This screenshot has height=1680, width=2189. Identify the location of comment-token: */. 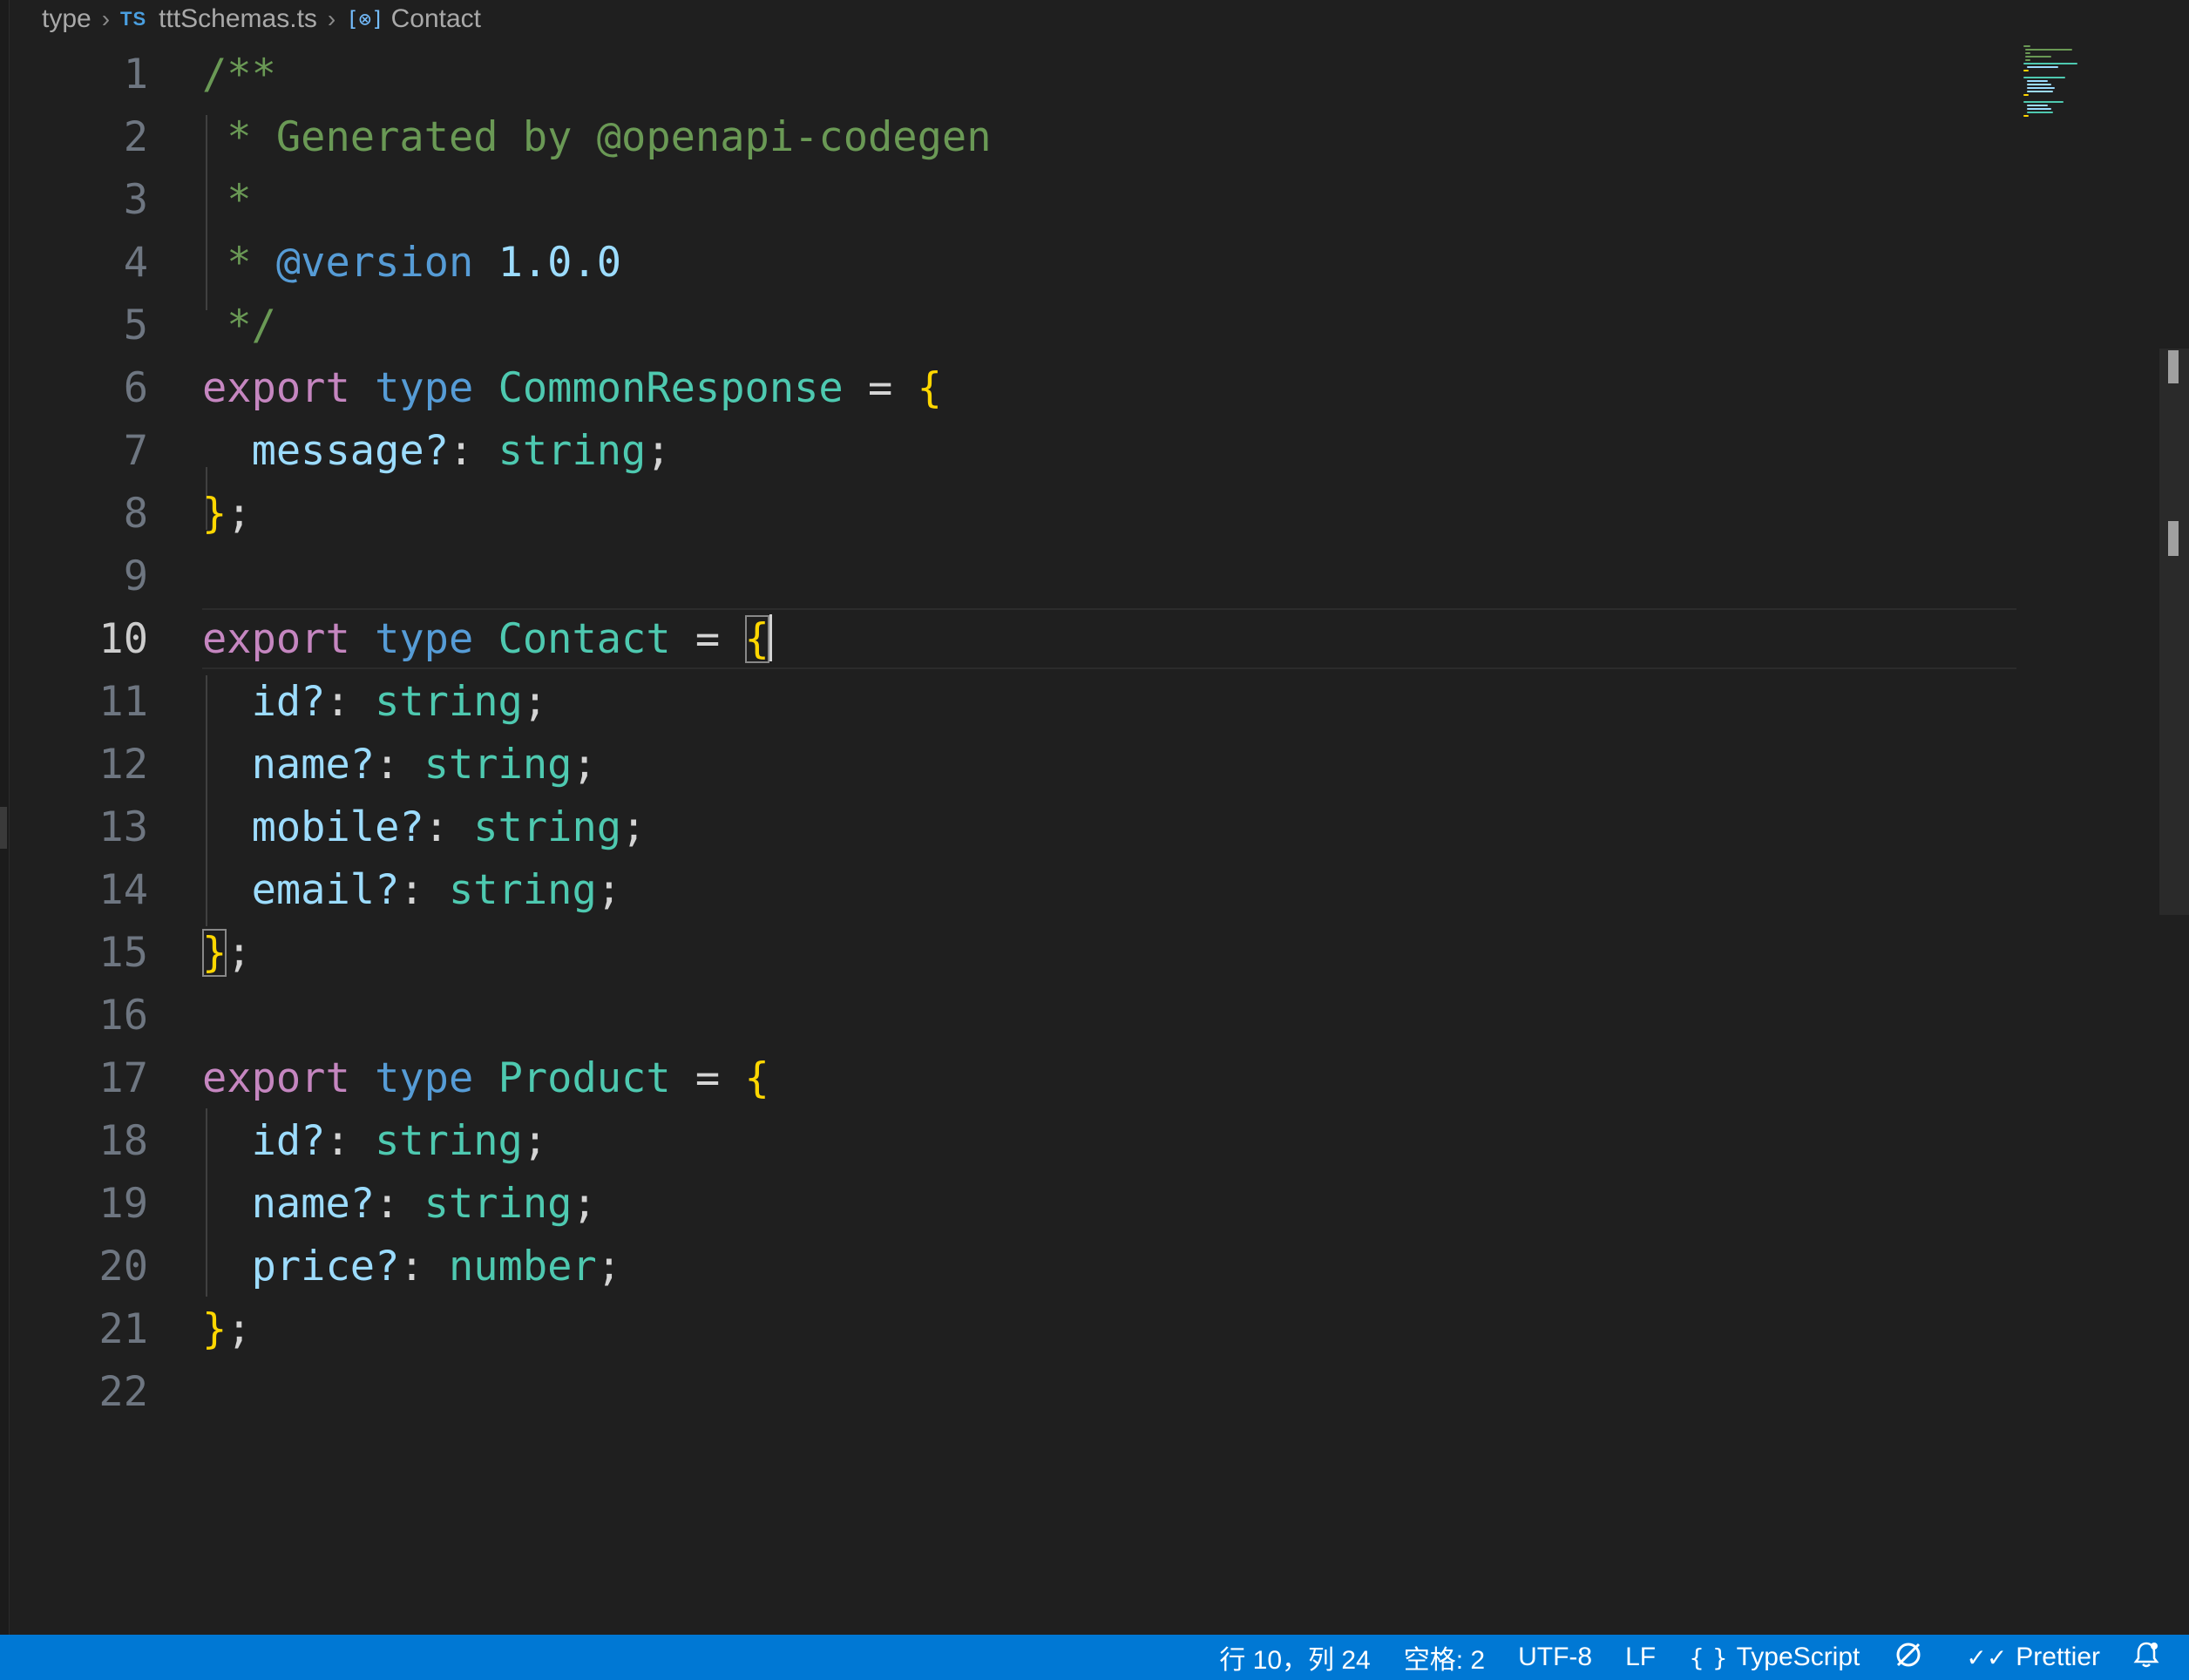
(239, 325).